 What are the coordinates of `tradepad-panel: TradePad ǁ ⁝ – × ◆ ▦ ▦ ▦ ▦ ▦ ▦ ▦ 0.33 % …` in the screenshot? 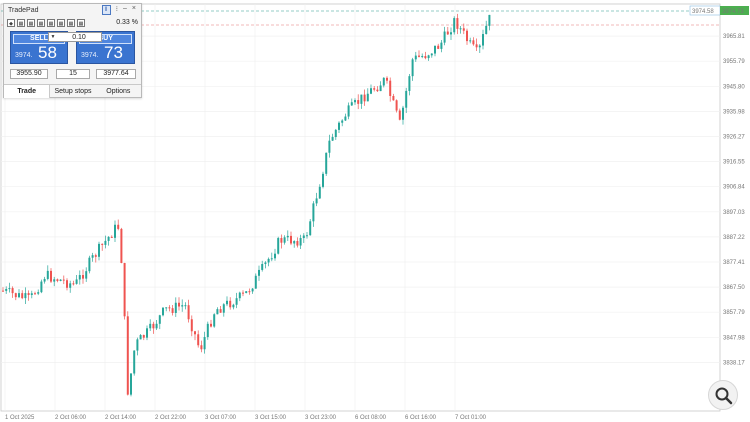 It's located at (72, 50).